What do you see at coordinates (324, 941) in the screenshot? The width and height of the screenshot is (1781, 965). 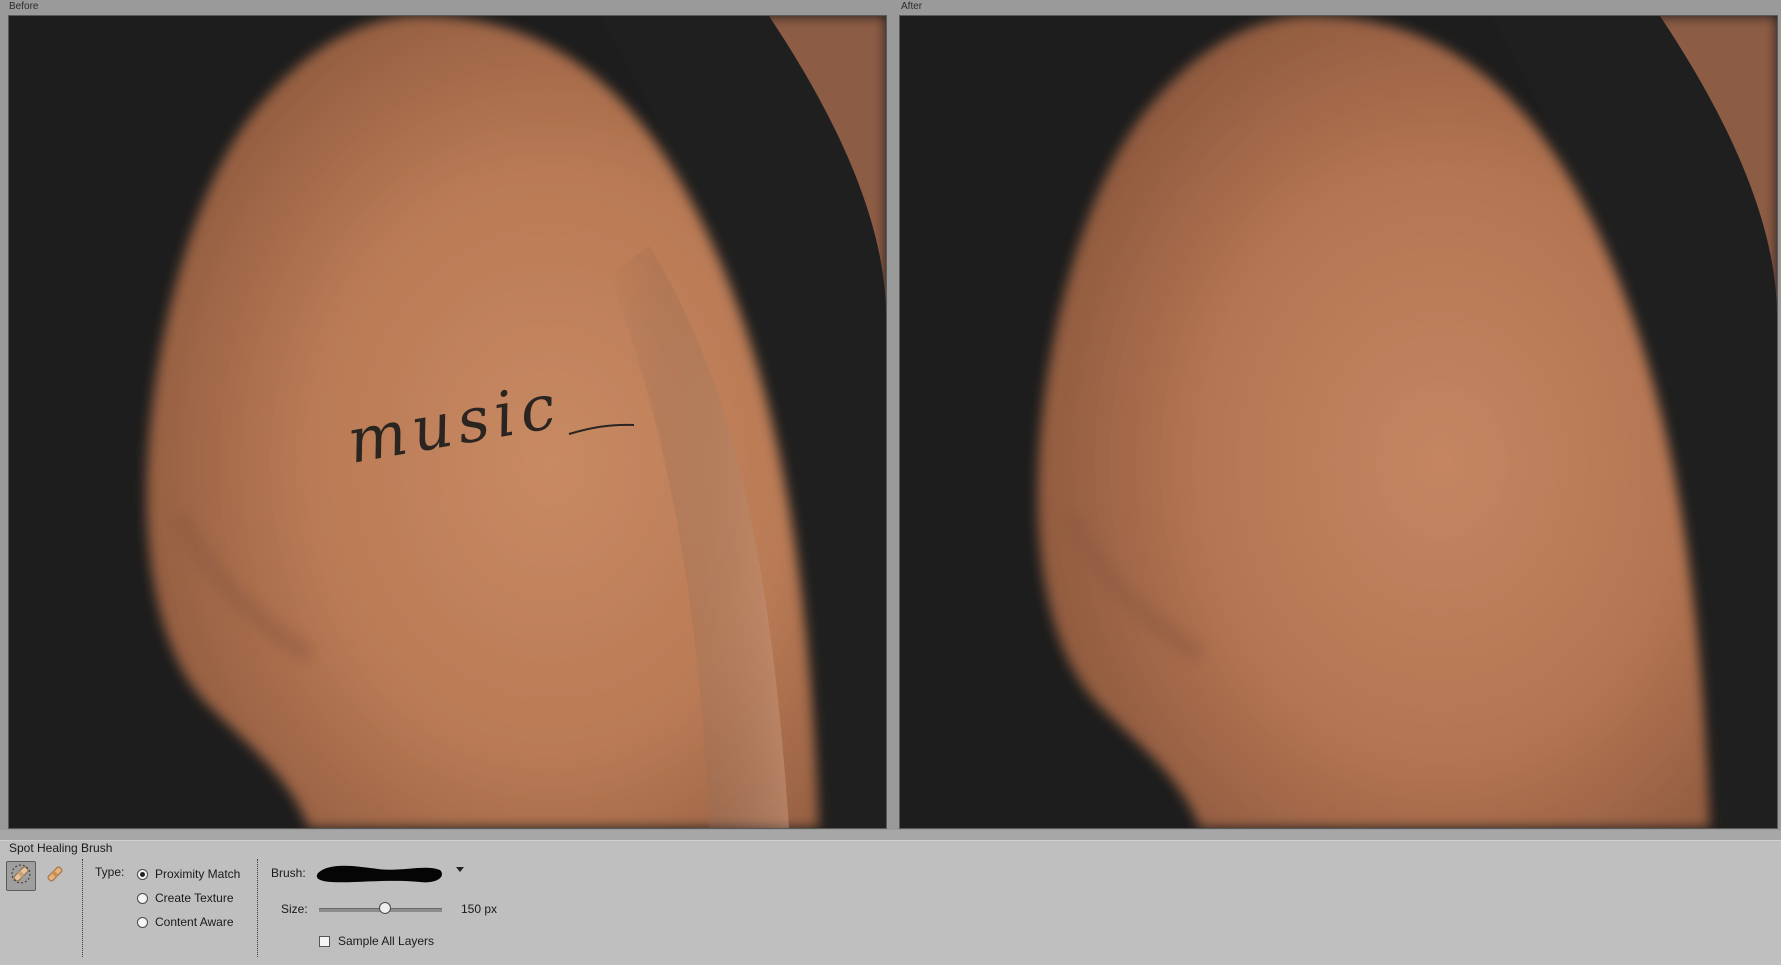 I see `sample-all-layers-checkbox` at bounding box center [324, 941].